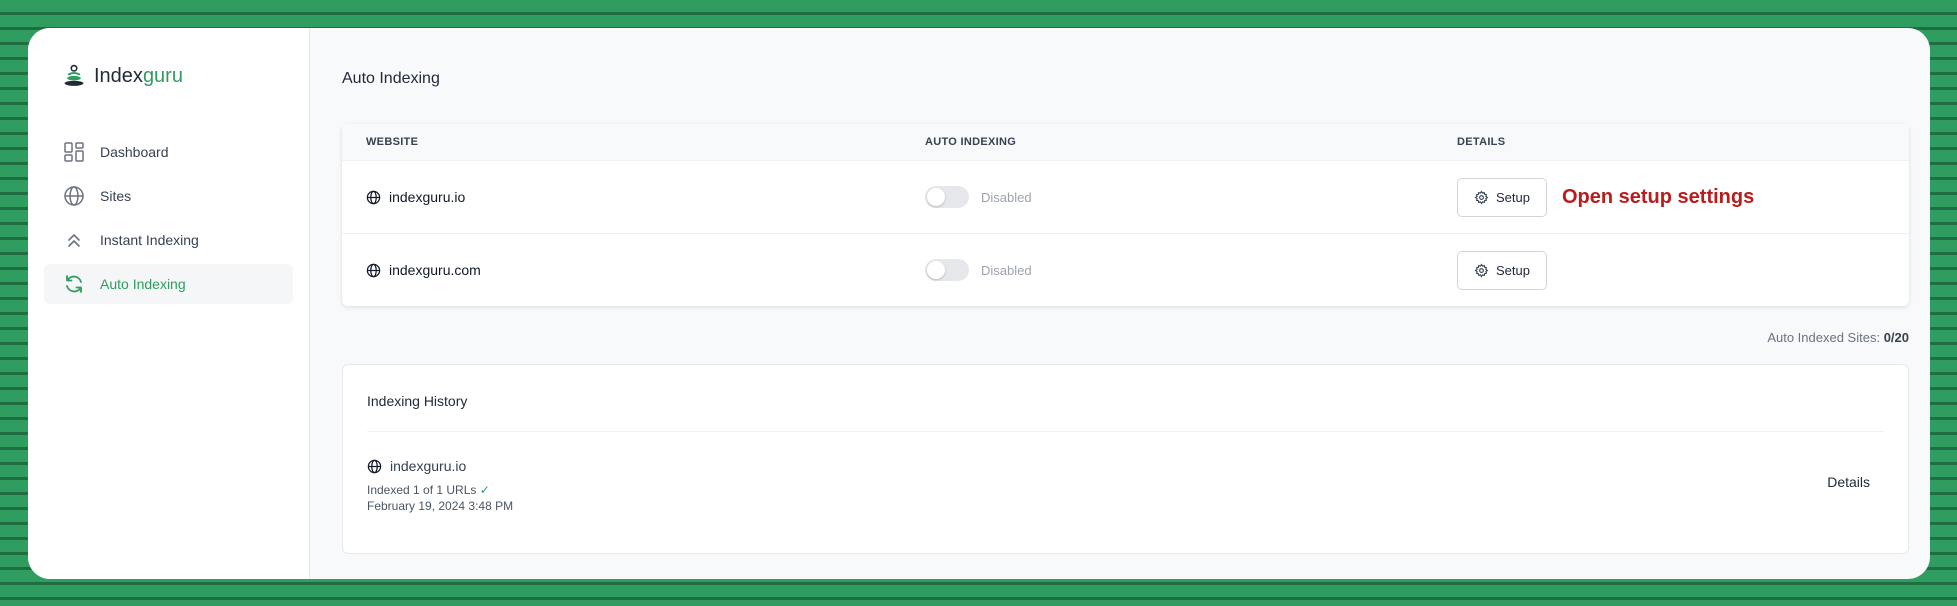 This screenshot has height=606, width=1957. I want to click on history-date: February 19, 2024 3:48 PM, so click(440, 506).